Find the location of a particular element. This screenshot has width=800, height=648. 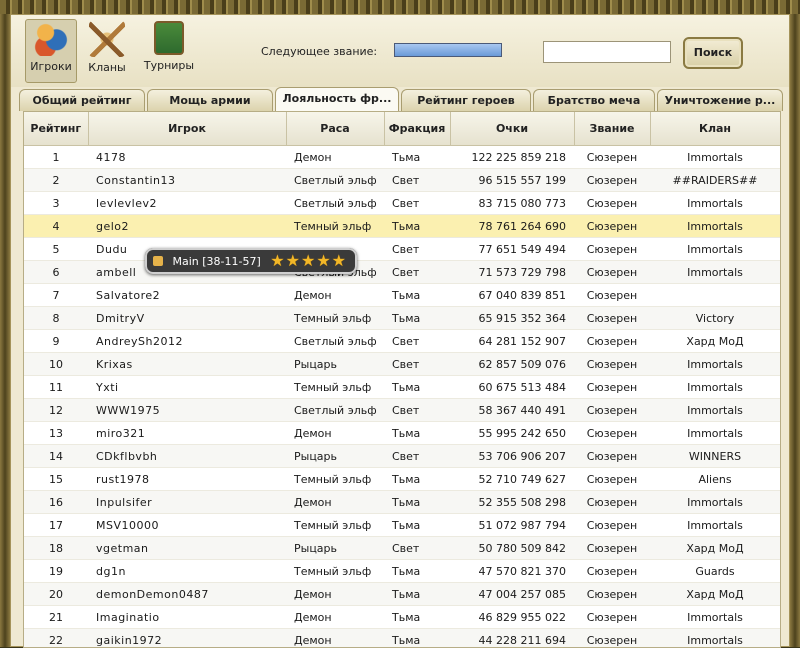

cell-player: Salvatore2 is located at coordinates (187, 295).